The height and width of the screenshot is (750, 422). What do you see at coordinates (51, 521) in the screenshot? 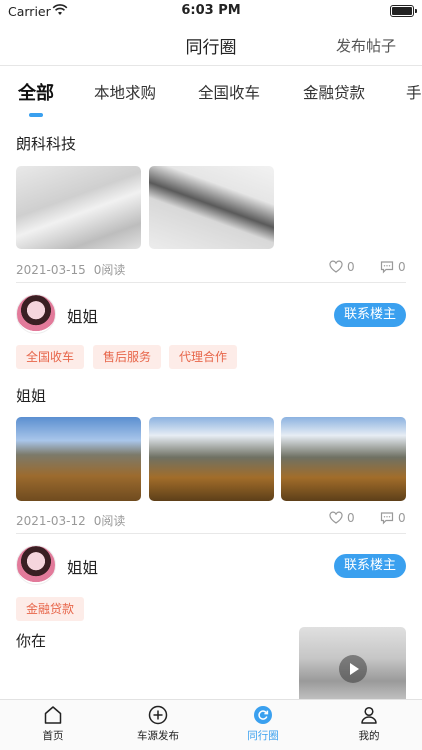
I see `post-date: 2021-03-12` at bounding box center [51, 521].